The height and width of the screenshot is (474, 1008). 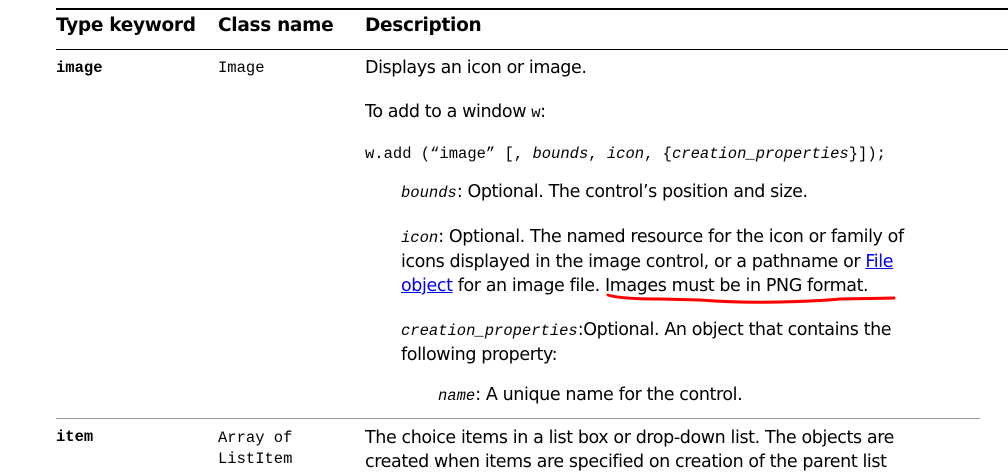 What do you see at coordinates (79, 68) in the screenshot?
I see `type-keyword: image` at bounding box center [79, 68].